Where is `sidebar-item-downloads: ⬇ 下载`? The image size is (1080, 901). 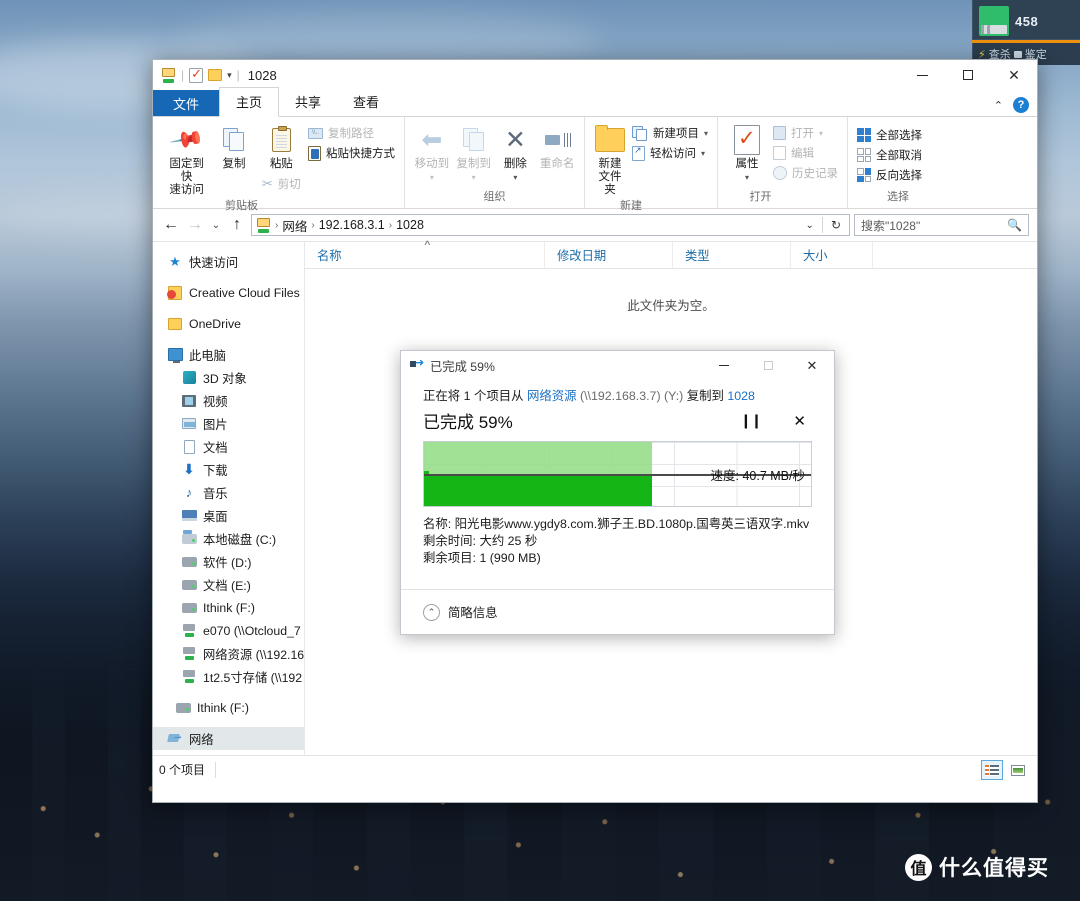
sidebar-item-downloads: ⬇ 下载 is located at coordinates (228, 469).